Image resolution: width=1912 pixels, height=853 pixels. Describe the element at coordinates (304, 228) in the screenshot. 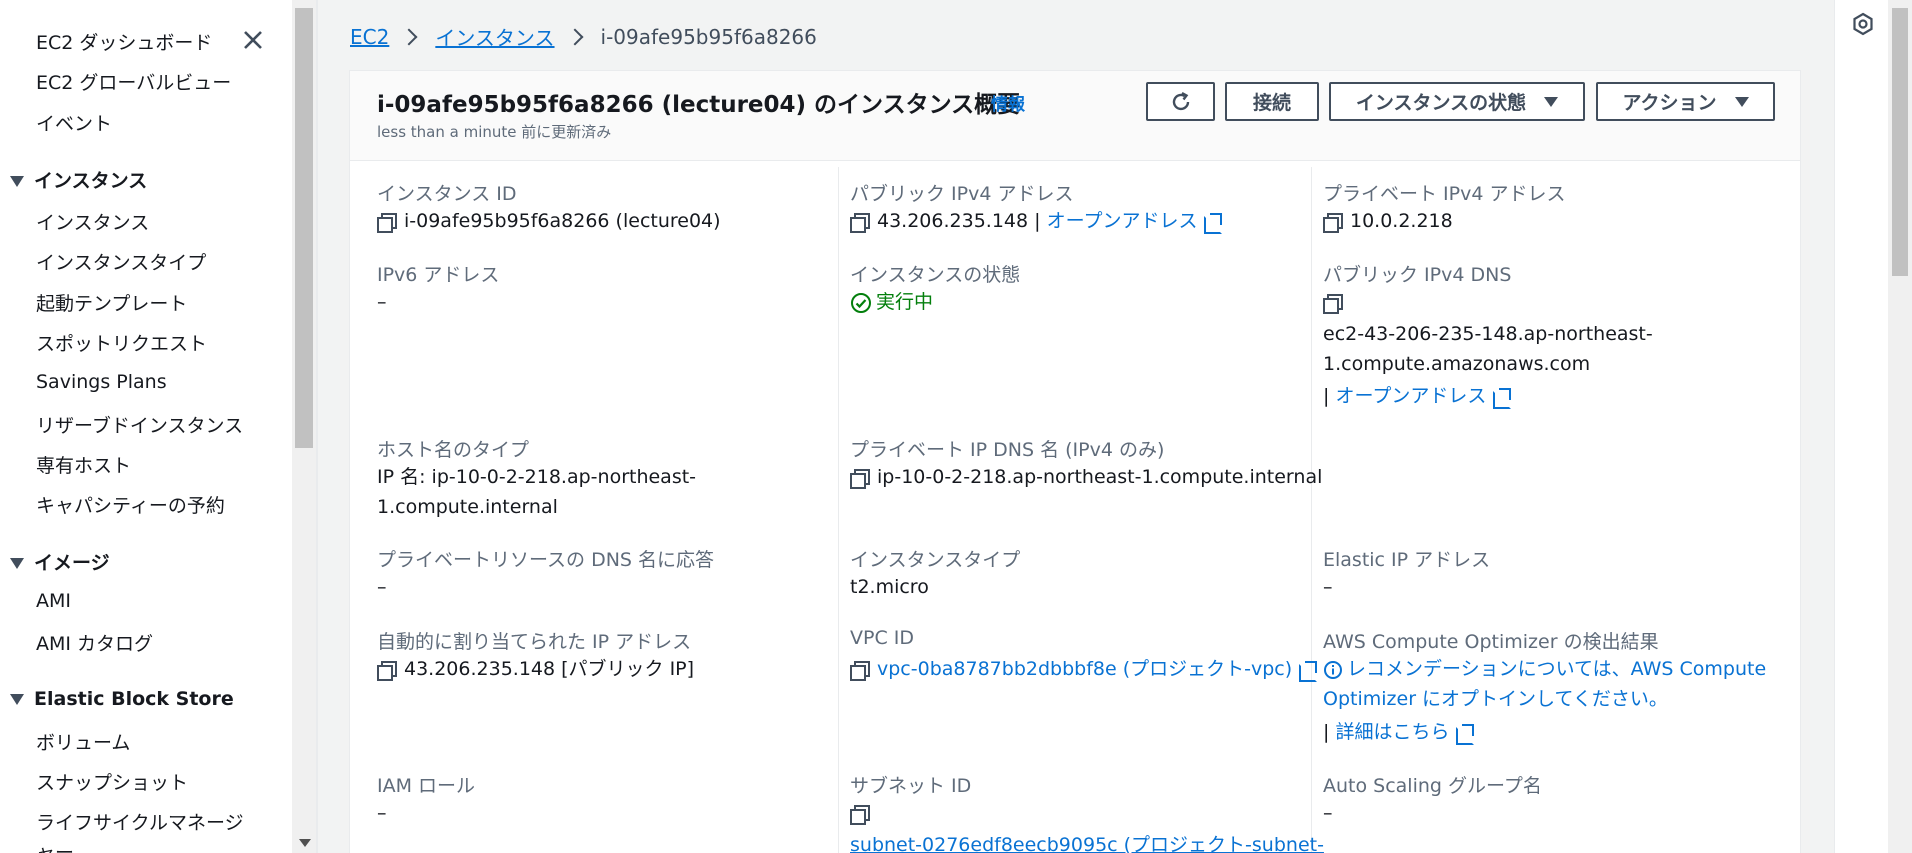

I see `sidebar-scrollbar-thumb` at that location.